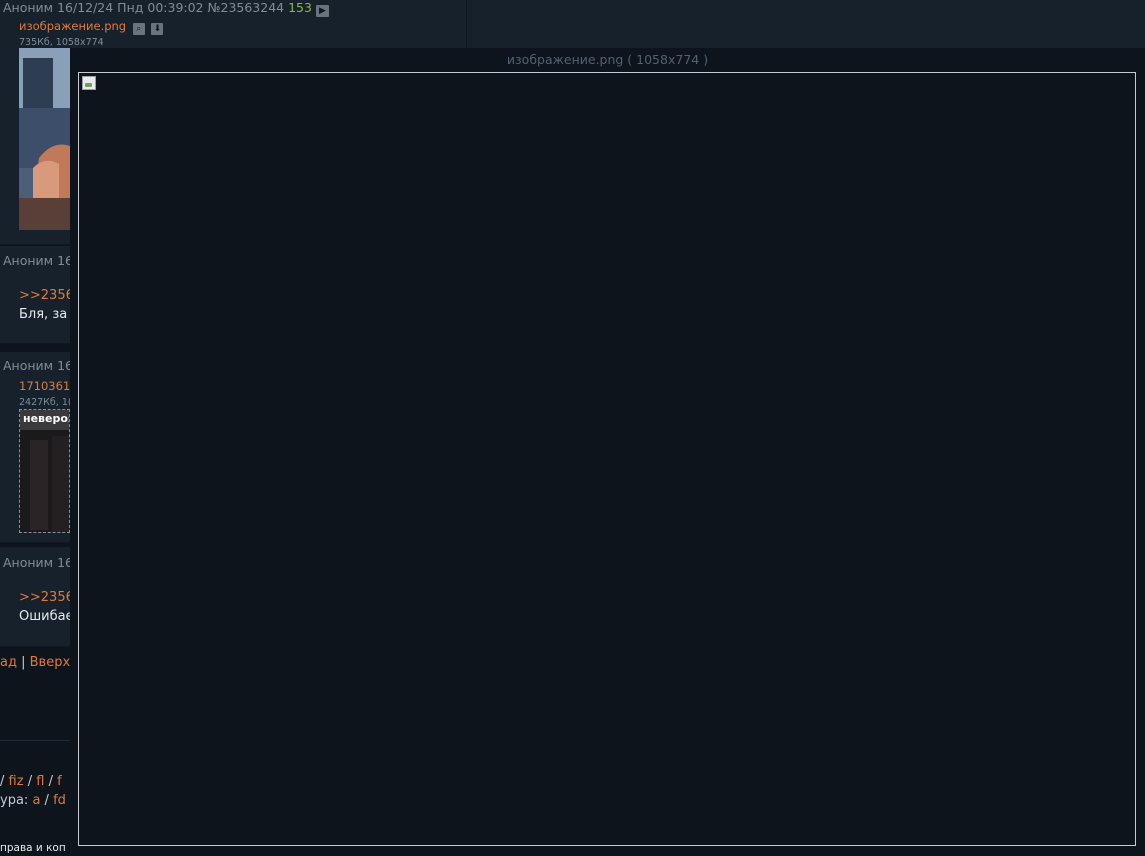  What do you see at coordinates (144, 7) in the screenshot?
I see `post-author-date-number: Аноним 16/12/24 Пнд 00:39:02 №23563244` at bounding box center [144, 7].